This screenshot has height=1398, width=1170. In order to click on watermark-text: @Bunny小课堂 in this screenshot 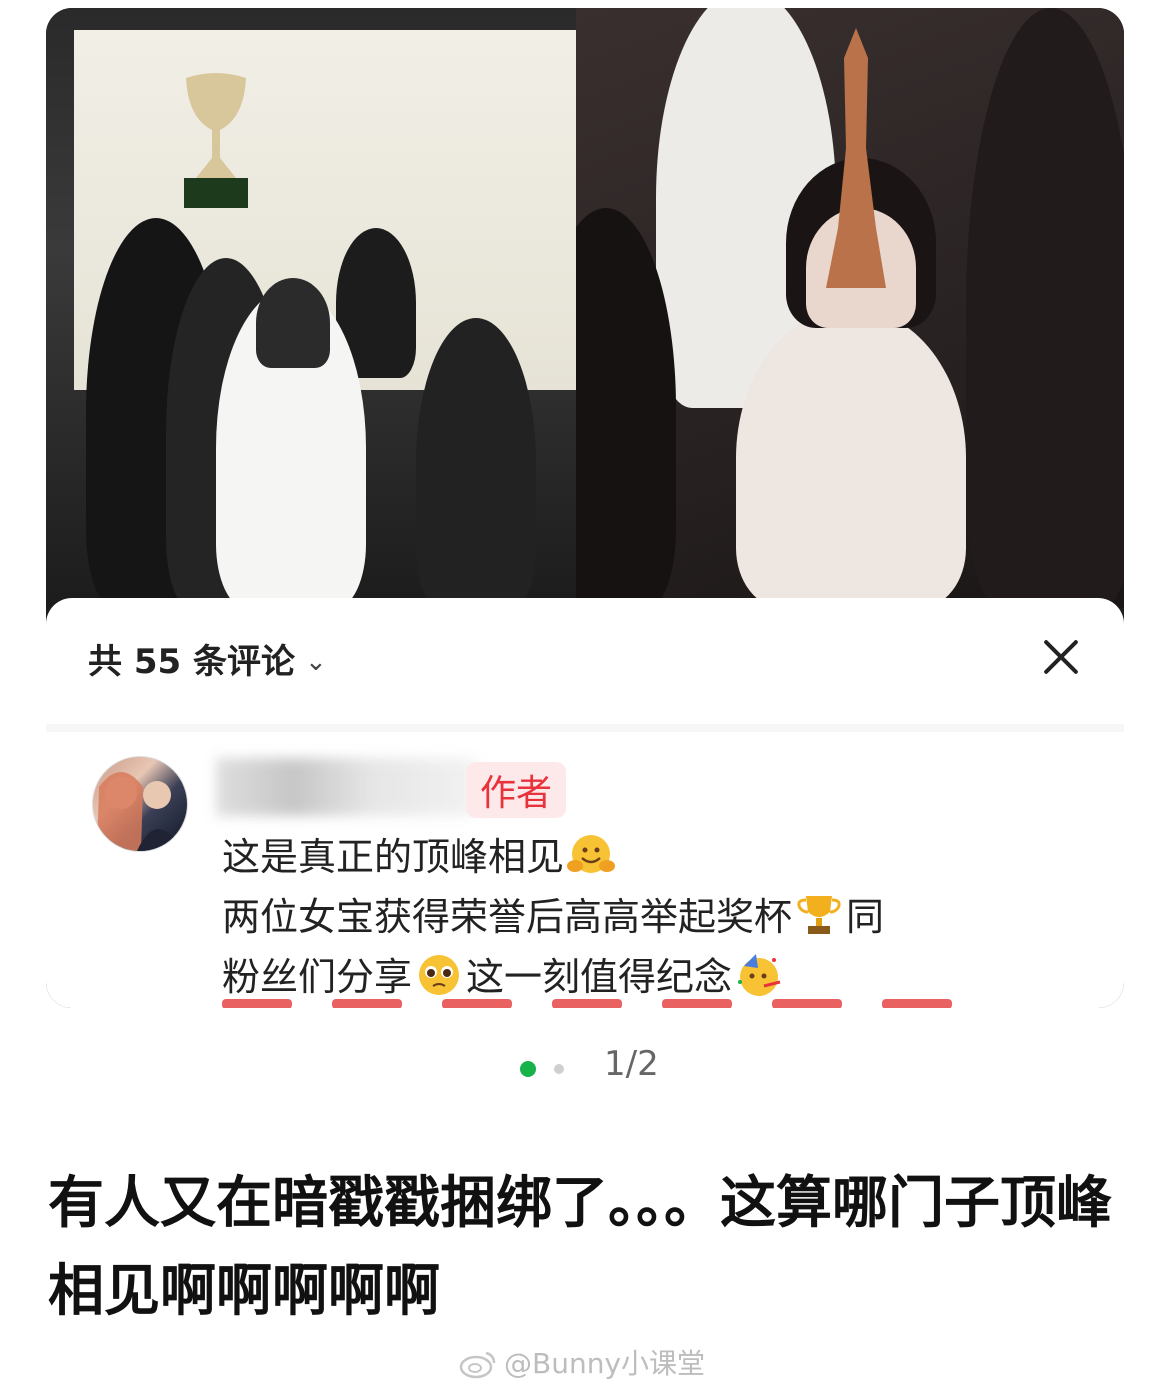, I will do `click(605, 1363)`.